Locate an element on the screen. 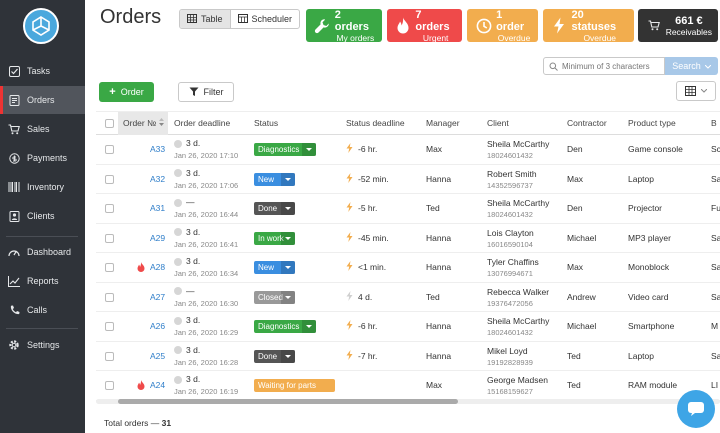 The height and width of the screenshot is (433, 720). sidebar-item-settings: Settings is located at coordinates (42, 345).